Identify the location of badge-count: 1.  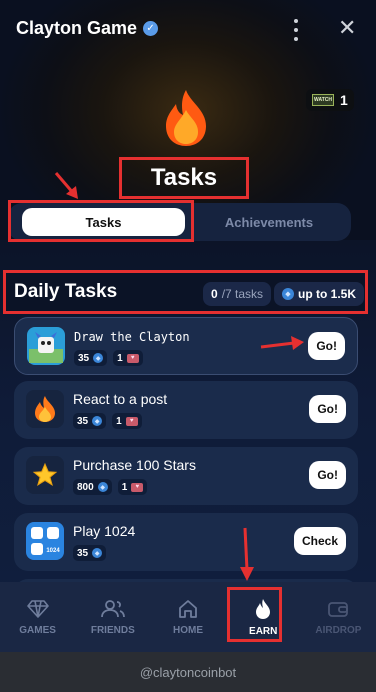
(344, 100).